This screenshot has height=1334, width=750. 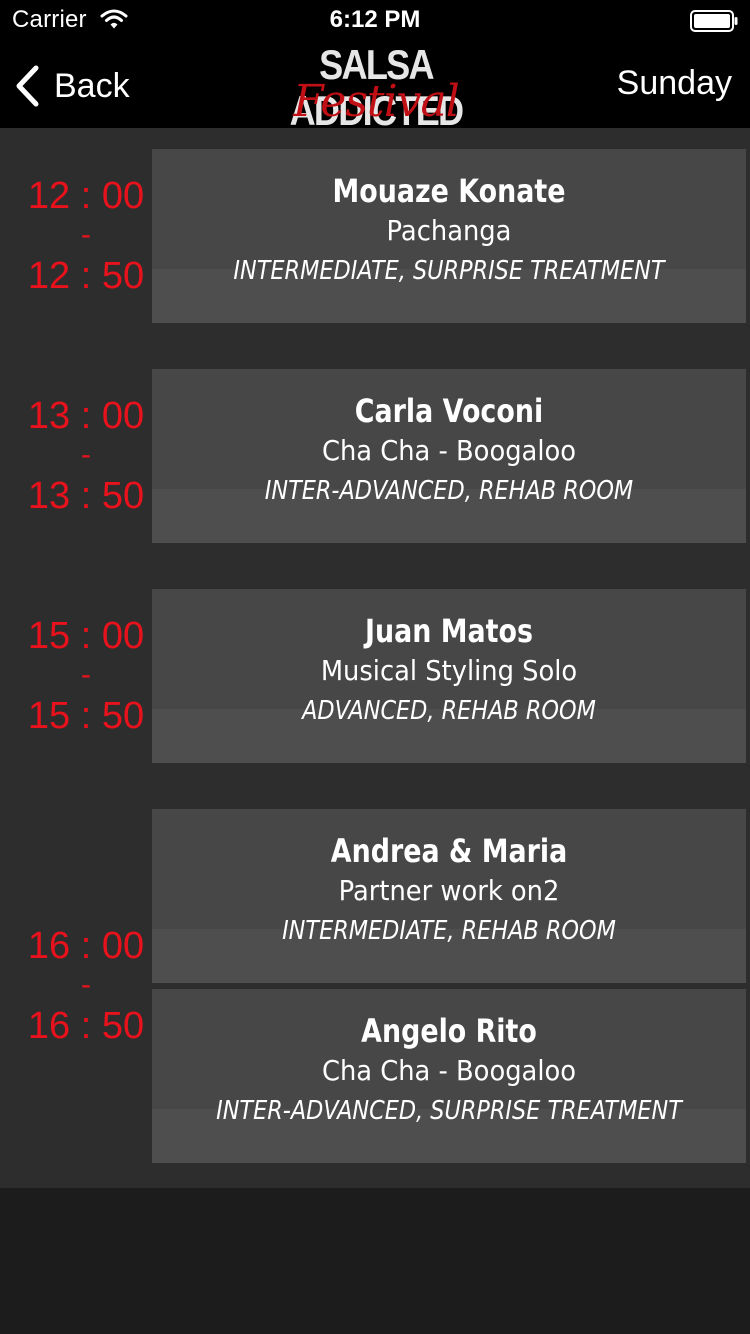 I want to click on end-time: 12 : 50, so click(x=86, y=276).